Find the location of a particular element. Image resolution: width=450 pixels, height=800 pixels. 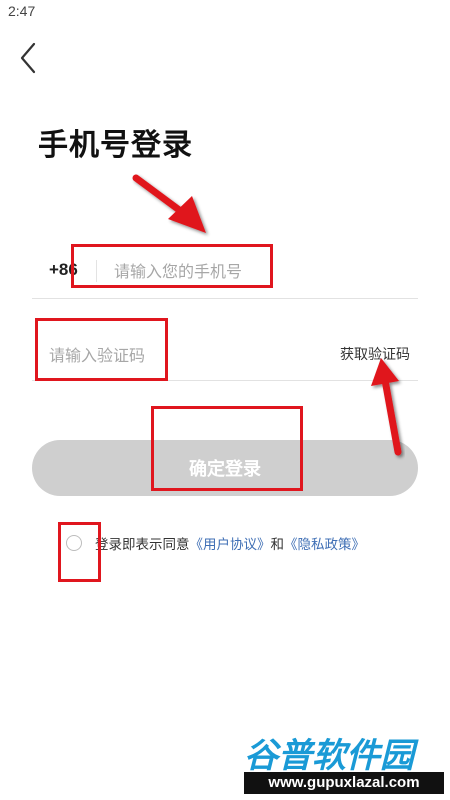

get-code-button: 获取验证码 is located at coordinates (375, 354).